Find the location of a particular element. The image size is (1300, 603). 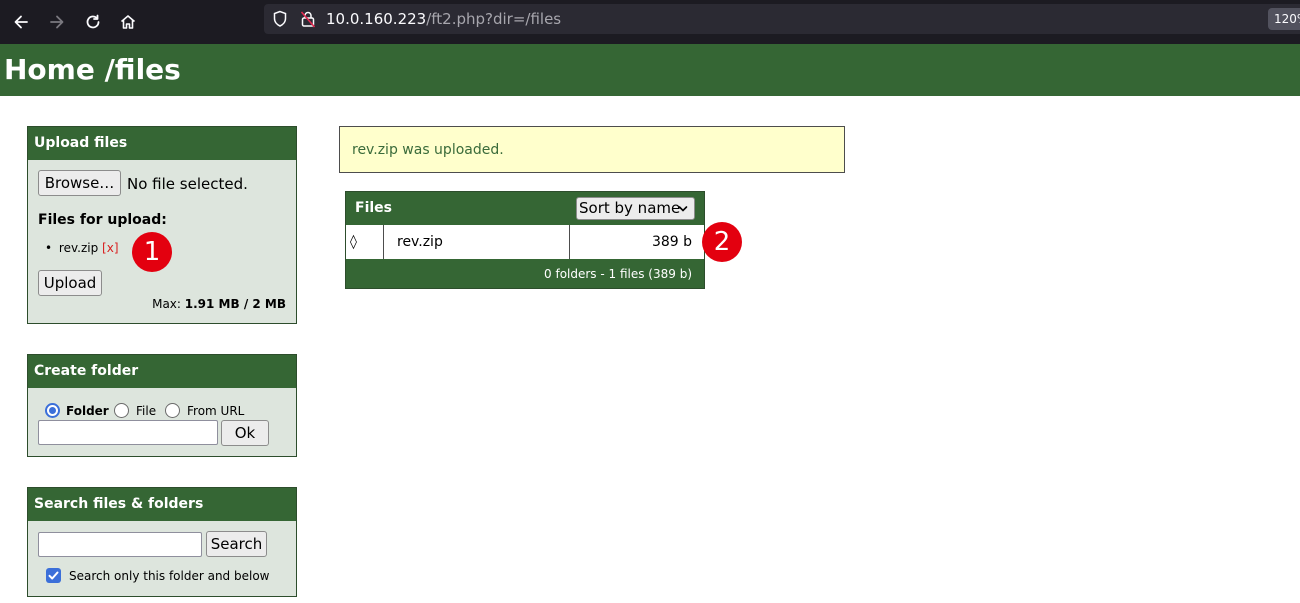

notice-message: rev.zip was uploaded. is located at coordinates (428, 150).